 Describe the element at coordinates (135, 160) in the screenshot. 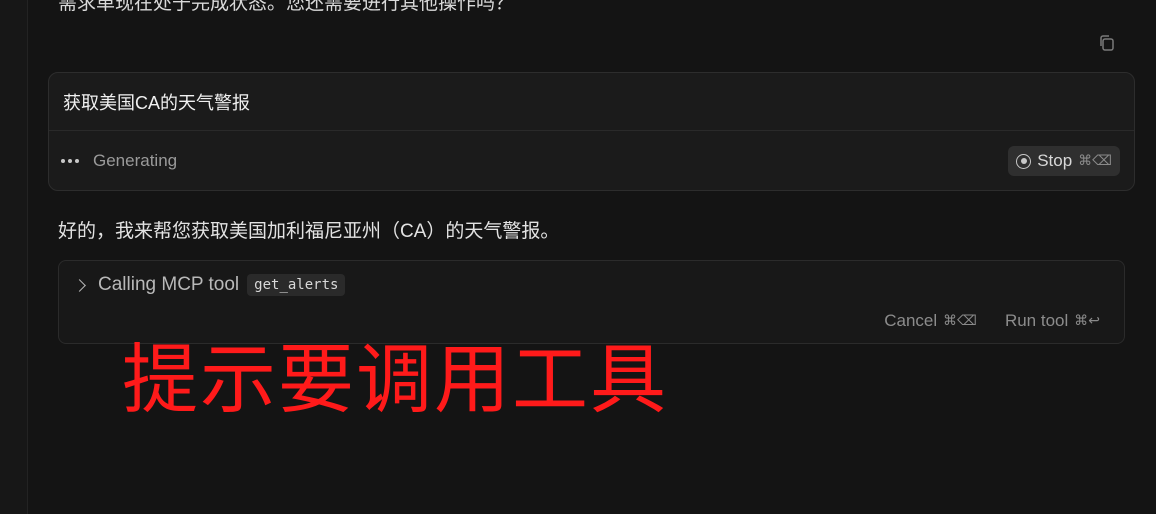

I see `generating-label: Generating` at that location.